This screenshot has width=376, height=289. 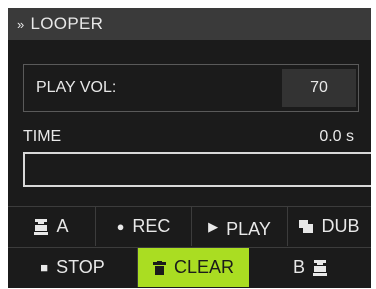 What do you see at coordinates (204, 267) in the screenshot?
I see `clear-label: CLEAR` at bounding box center [204, 267].